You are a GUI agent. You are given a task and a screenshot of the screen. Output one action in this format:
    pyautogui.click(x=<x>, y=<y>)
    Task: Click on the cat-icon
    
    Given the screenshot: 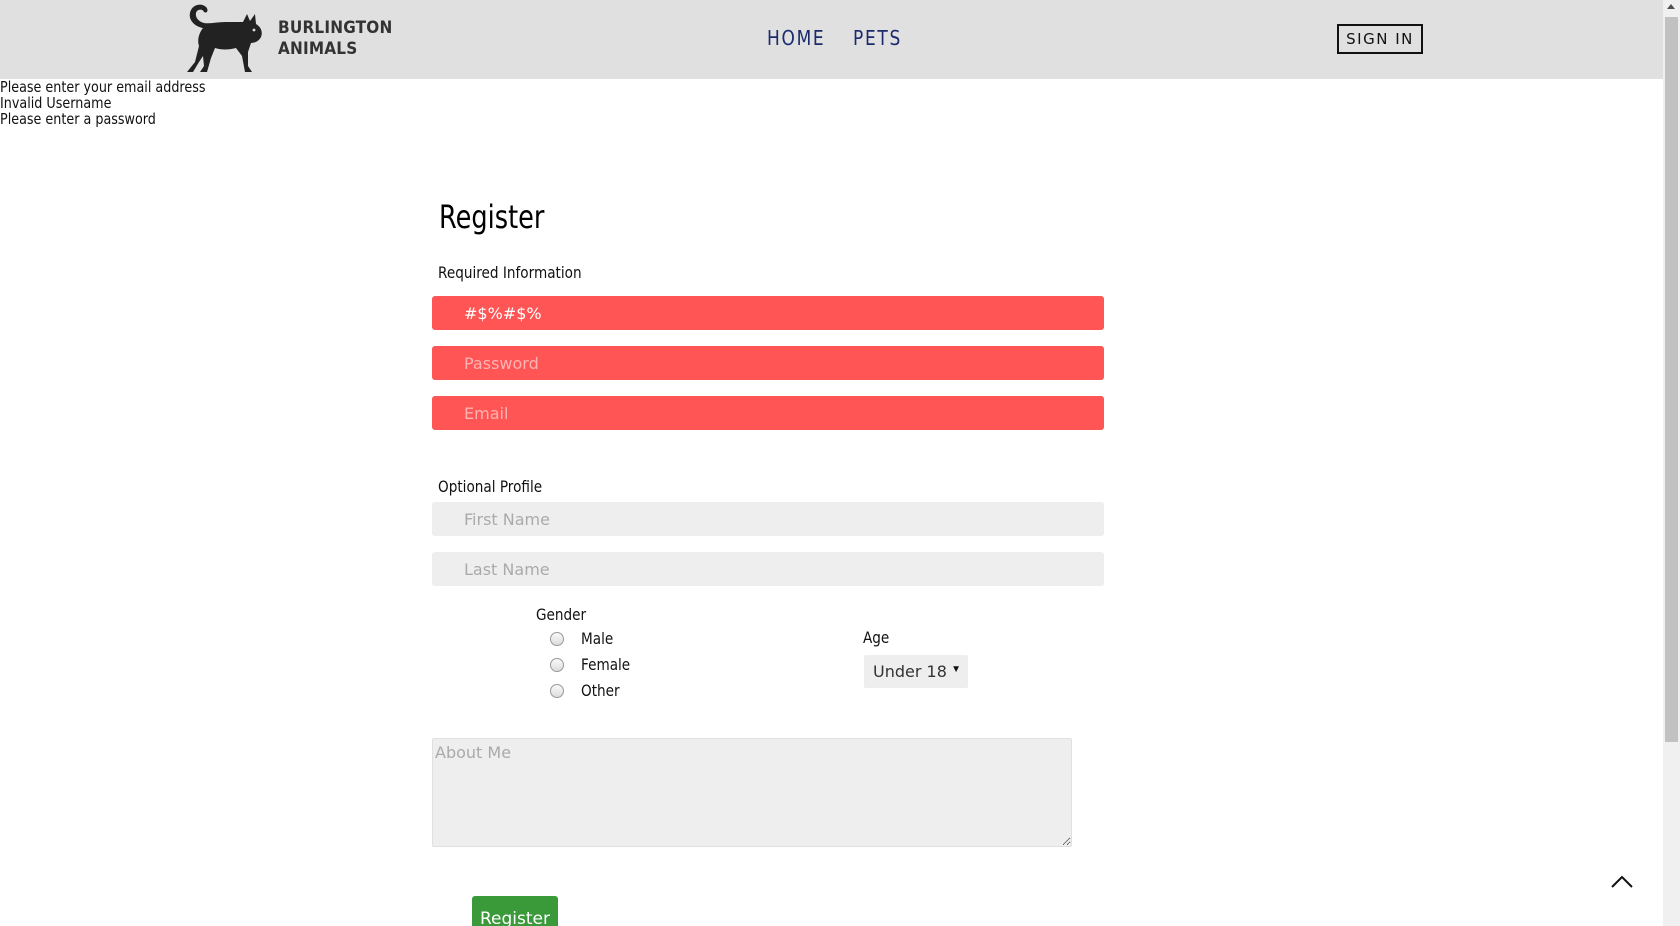 What is the action you would take?
    pyautogui.click(x=225, y=39)
    